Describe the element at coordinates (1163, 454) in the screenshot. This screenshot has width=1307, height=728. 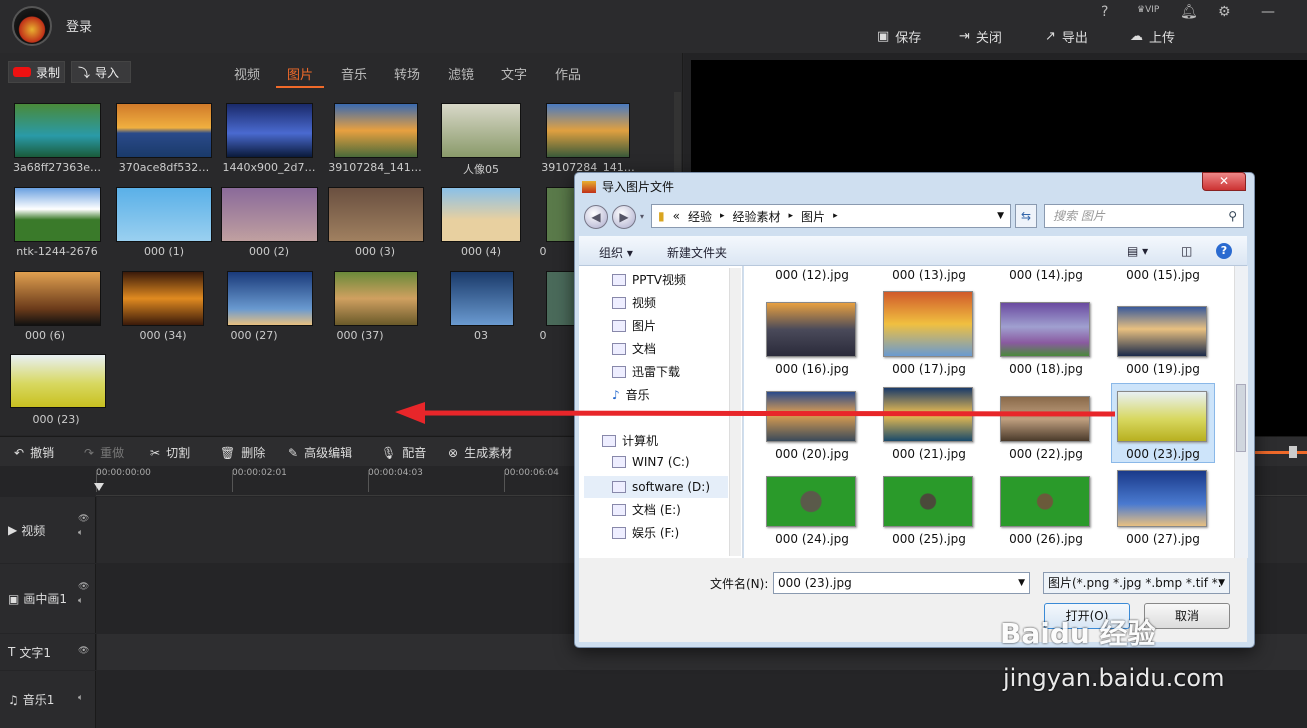
I see `file-name-selected: 000 (23).jpg` at that location.